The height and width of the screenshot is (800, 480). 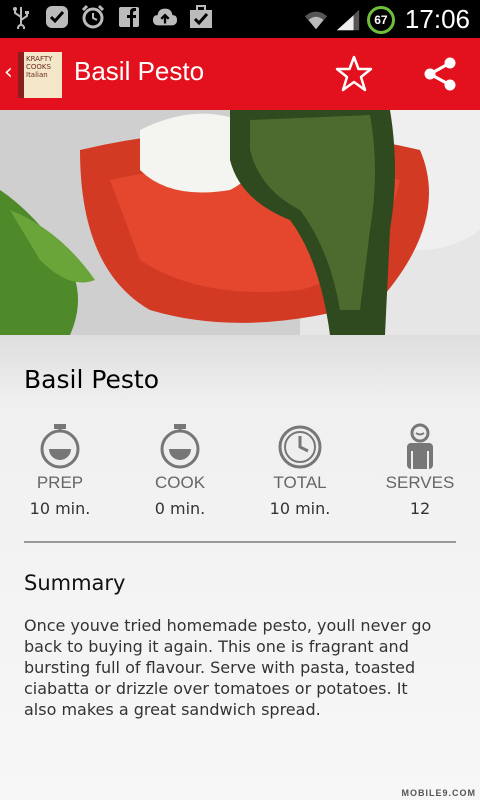 I want to click on watermark: MOBILE9.COM, so click(x=438, y=793).